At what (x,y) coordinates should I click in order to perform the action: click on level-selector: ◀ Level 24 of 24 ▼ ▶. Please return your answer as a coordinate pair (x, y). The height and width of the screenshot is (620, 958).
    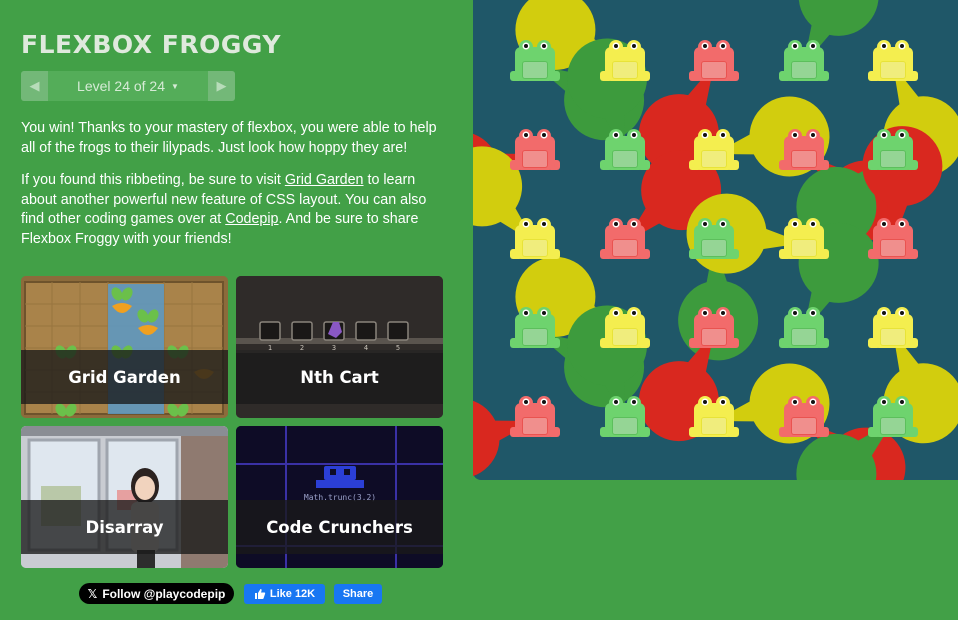
    Looking at the image, I should click on (128, 86).